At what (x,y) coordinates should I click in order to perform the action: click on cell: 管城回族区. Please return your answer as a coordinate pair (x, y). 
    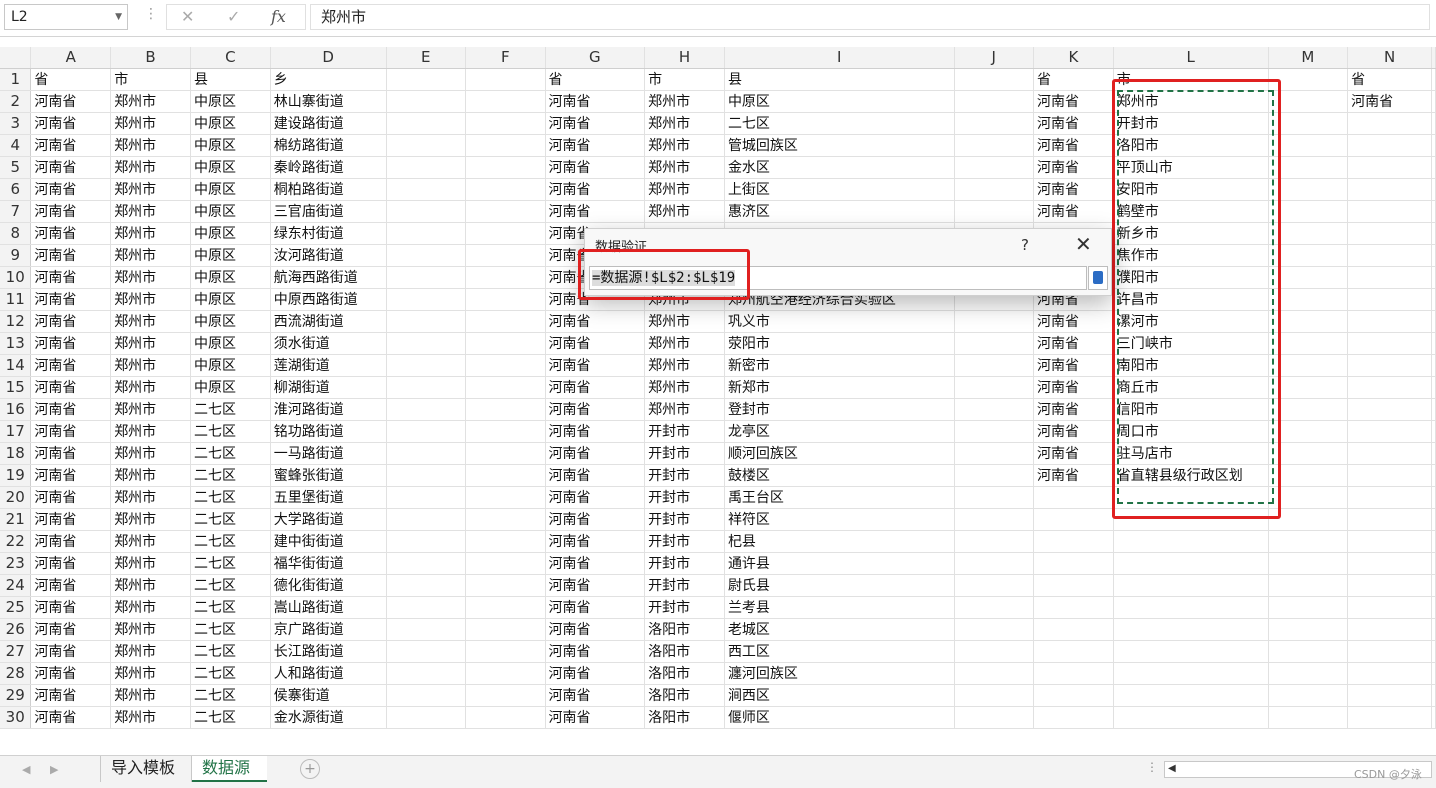
    Looking at the image, I should click on (839, 145).